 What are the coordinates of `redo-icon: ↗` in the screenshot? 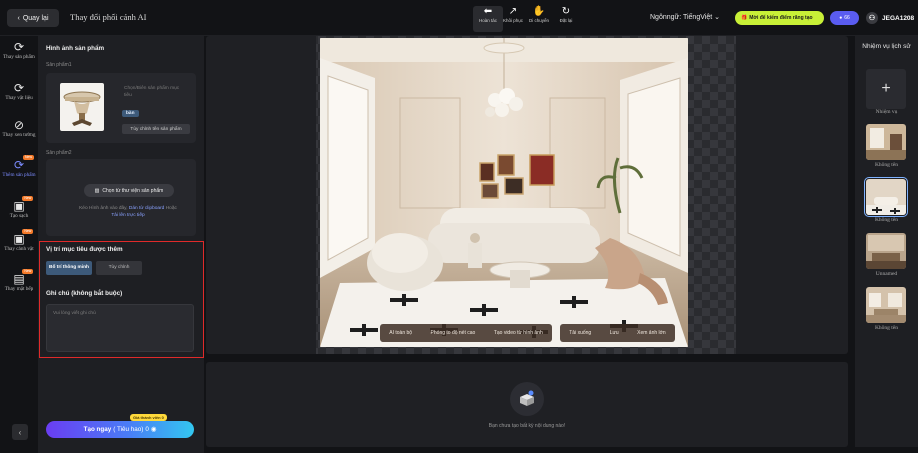 It's located at (513, 11).